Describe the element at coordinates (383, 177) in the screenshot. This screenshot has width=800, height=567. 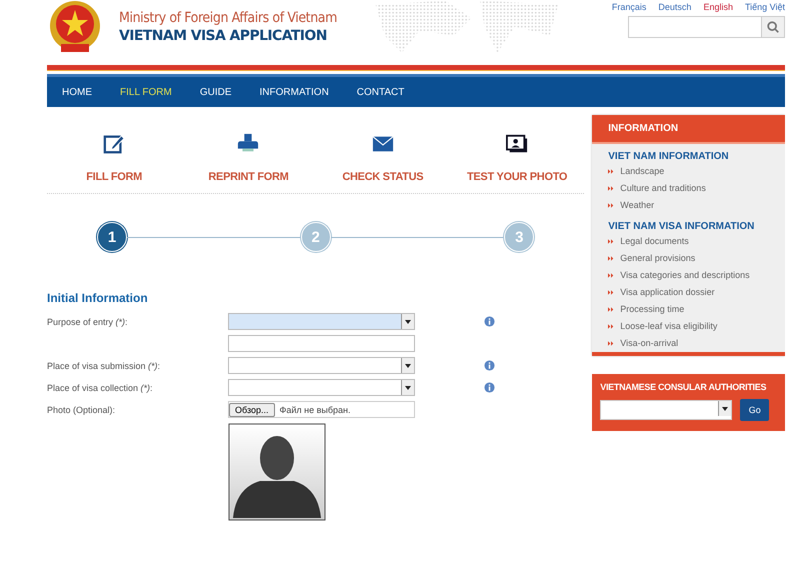
I see `service-link: CHECK STATUS` at that location.